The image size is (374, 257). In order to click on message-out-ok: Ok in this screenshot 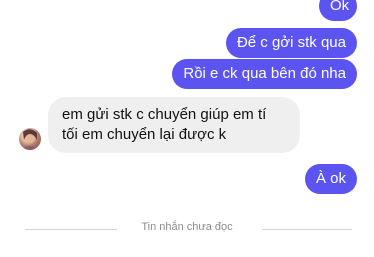, I will do `click(338, 10)`.